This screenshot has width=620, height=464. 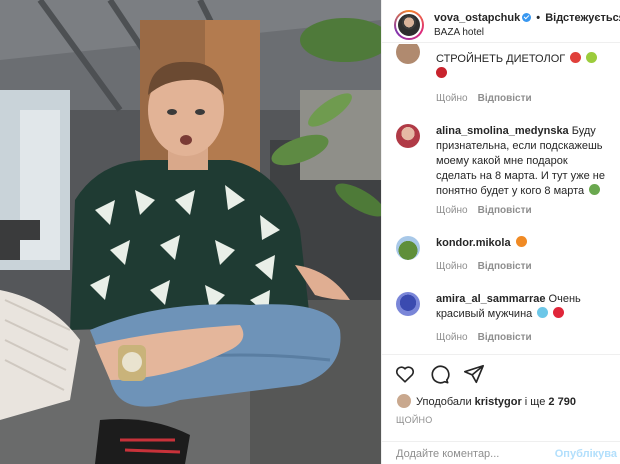 I want to click on author-line: vova_ostapchuk • Відстежується, so click(x=527, y=18).